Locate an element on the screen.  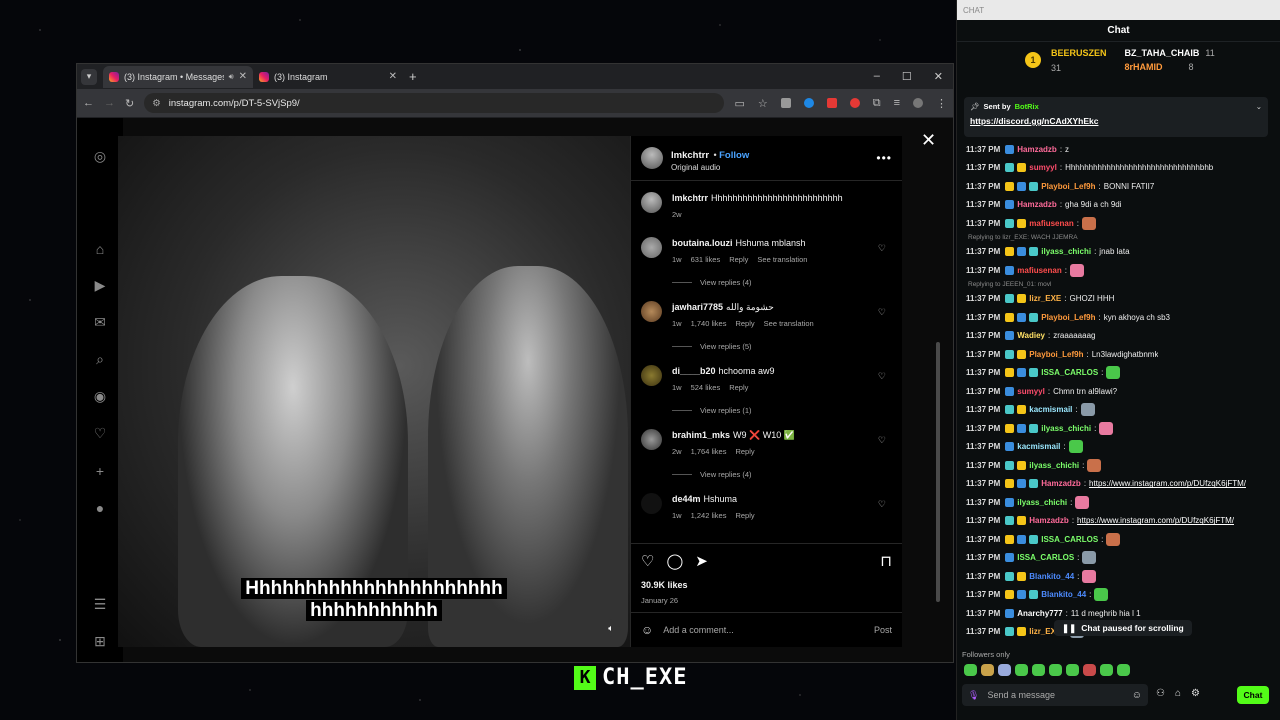
audio-label: Original audio is located at coordinates (710, 167).